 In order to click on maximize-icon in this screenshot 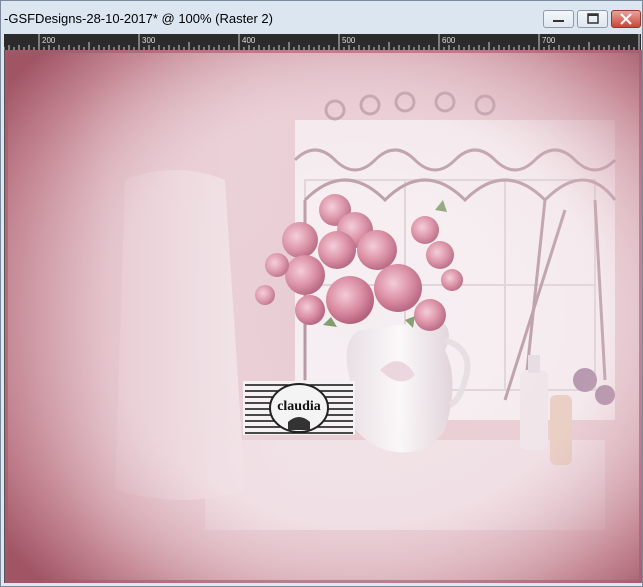, I will do `click(593, 18)`.